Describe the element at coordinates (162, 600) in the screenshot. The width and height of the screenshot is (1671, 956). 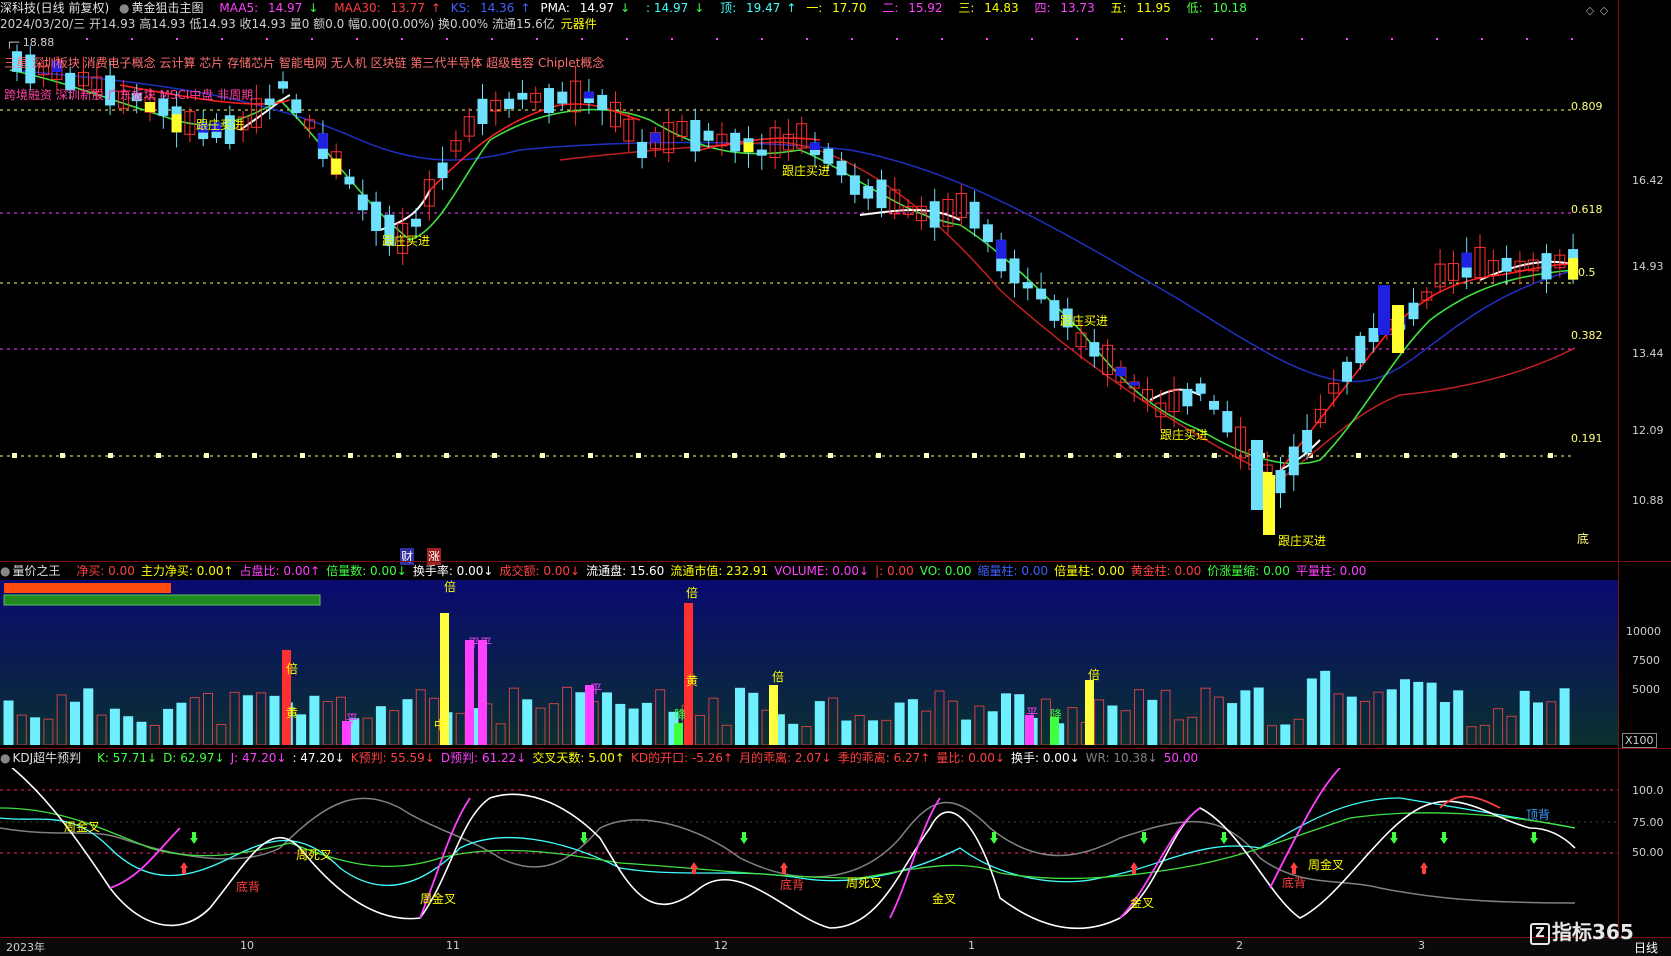
I see `volume-progress-green` at that location.